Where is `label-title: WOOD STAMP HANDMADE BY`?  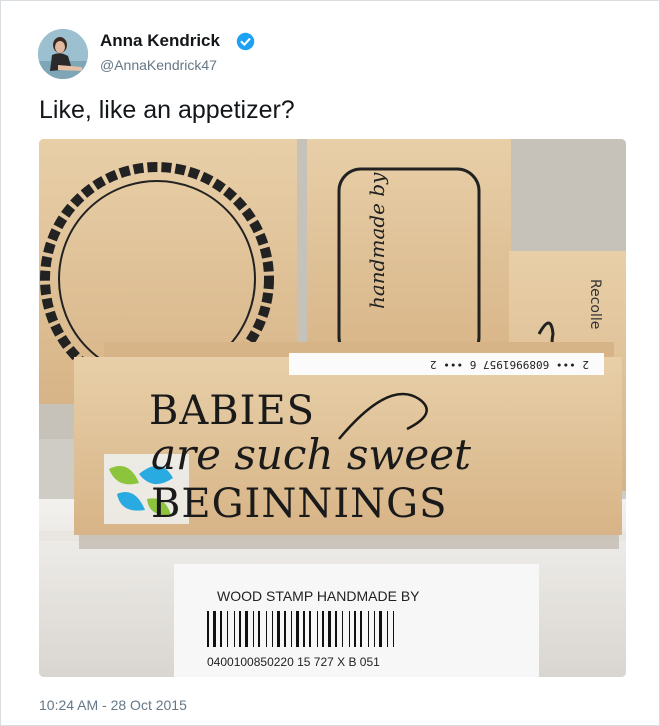
label-title: WOOD STAMP HANDMADE BY is located at coordinates (318, 596).